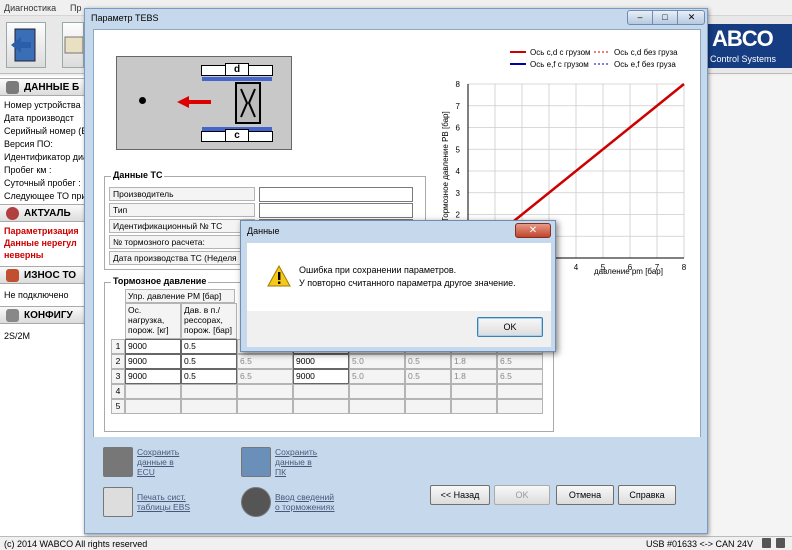 This screenshot has width=792, height=550. Describe the element at coordinates (17, 336) in the screenshot. I see `config-row: 2S/2M` at that location.